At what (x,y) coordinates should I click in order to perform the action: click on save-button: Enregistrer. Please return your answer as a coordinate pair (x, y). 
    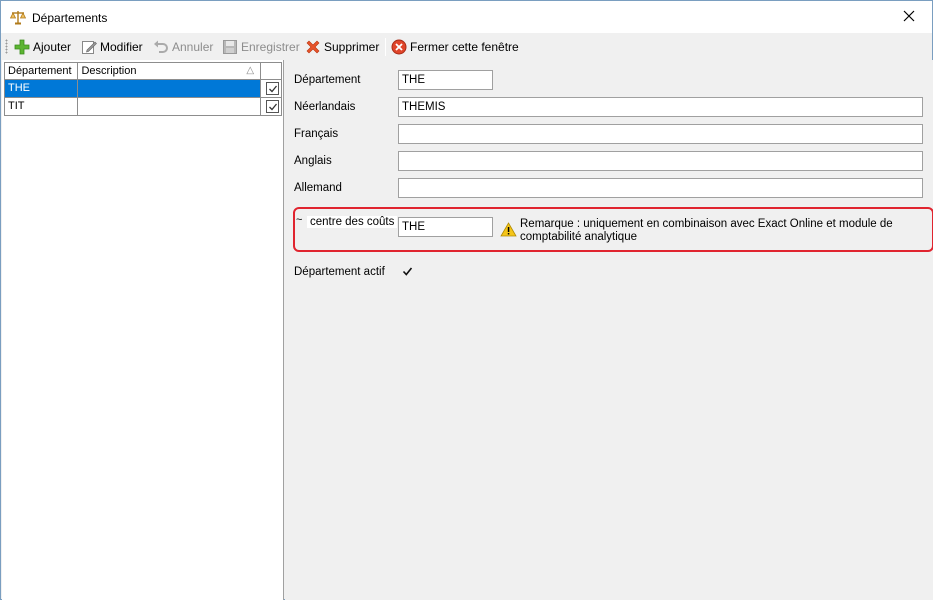
    Looking at the image, I should click on (261, 47).